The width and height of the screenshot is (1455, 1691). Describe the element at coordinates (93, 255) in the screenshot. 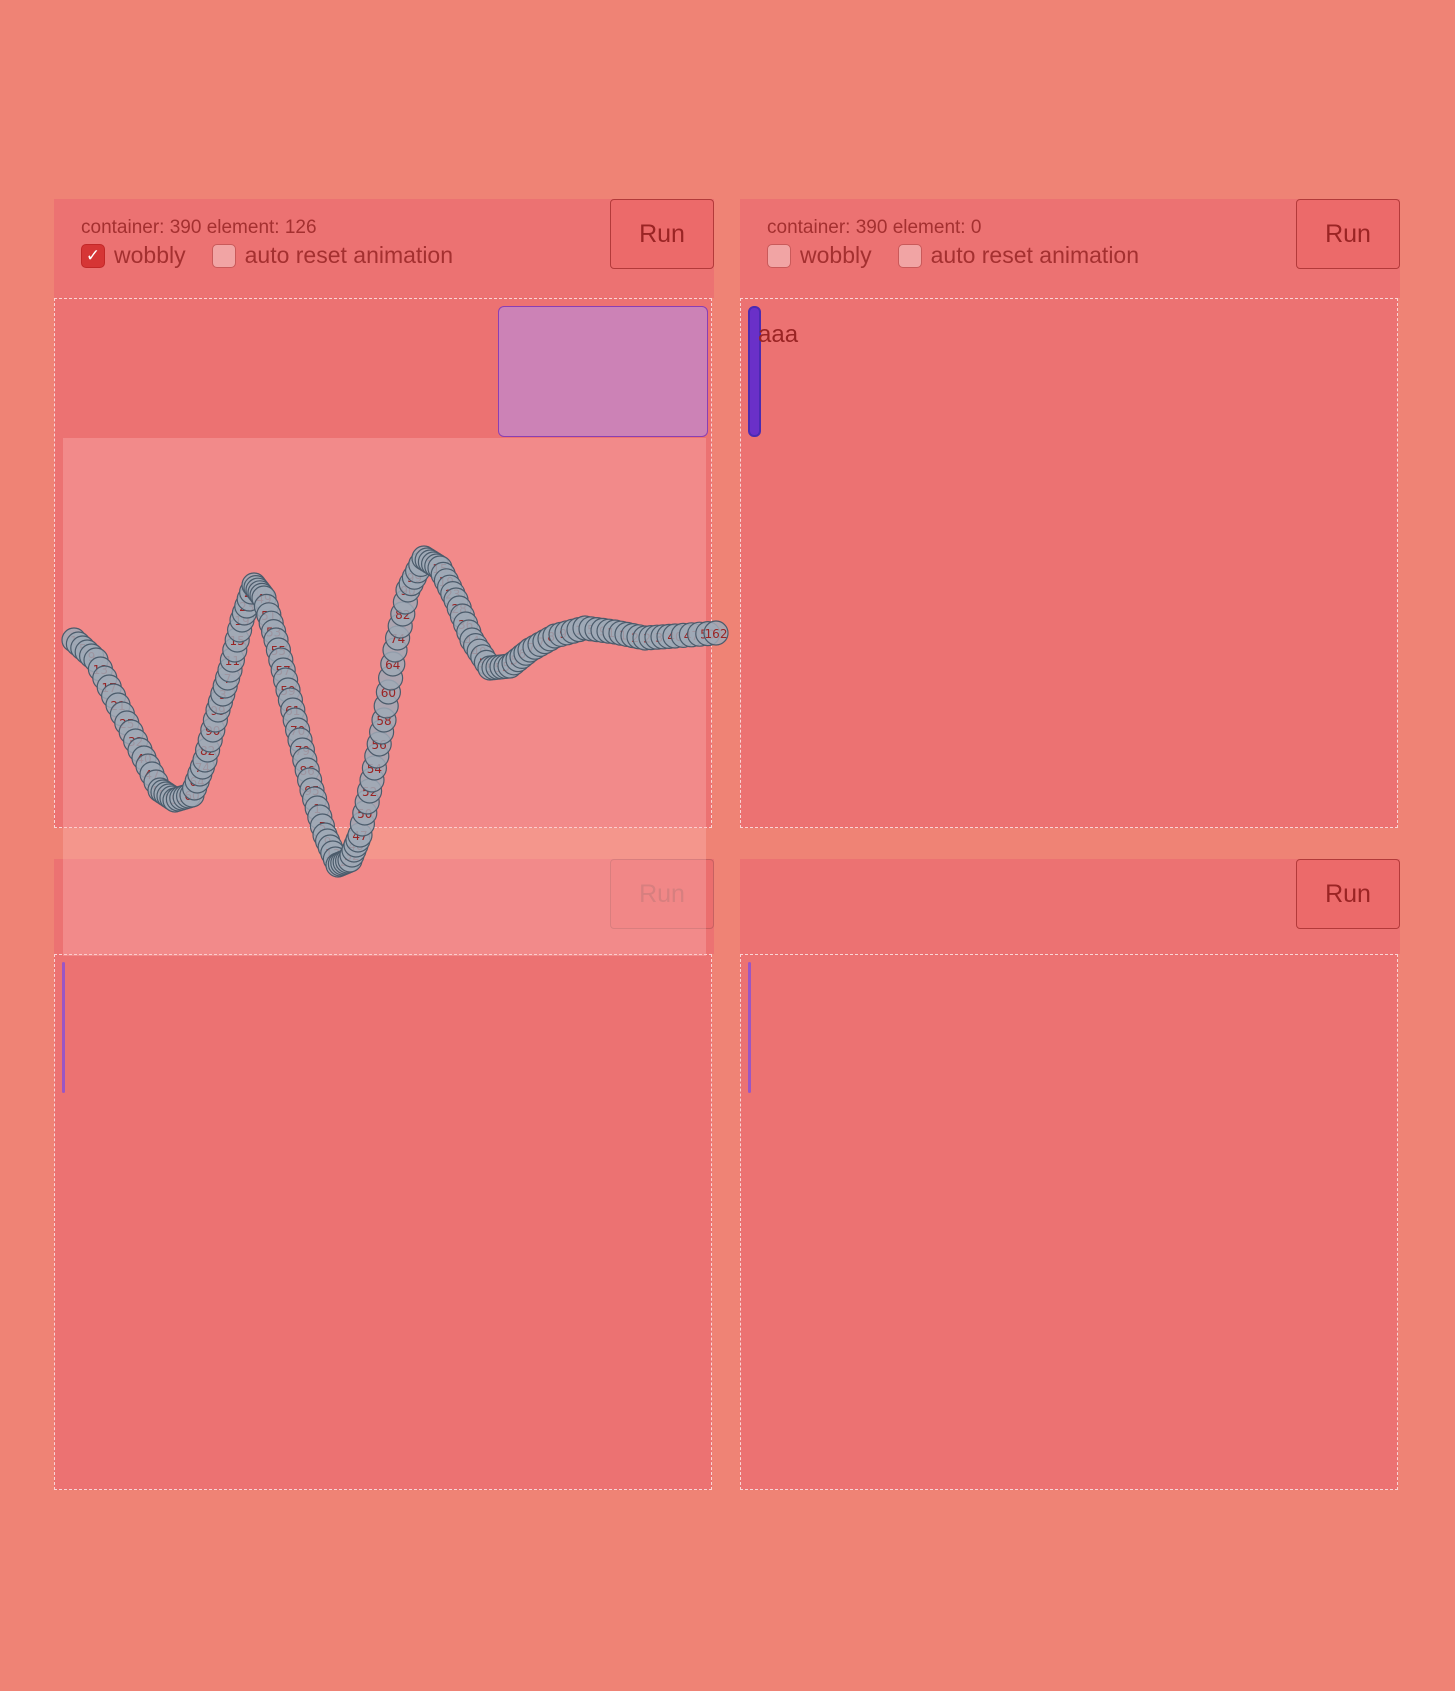

I see `wobbly-checkbox: ✓` at that location.